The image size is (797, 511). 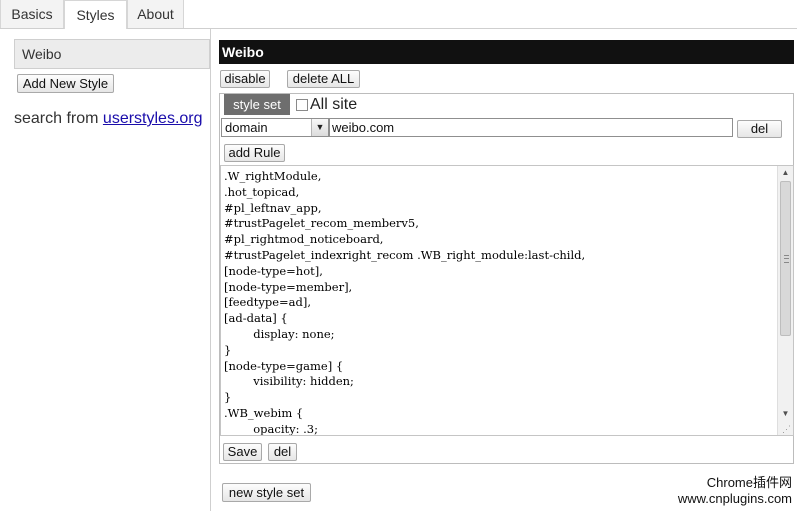 I want to click on delete-all-button: delete ALL, so click(x=323, y=79).